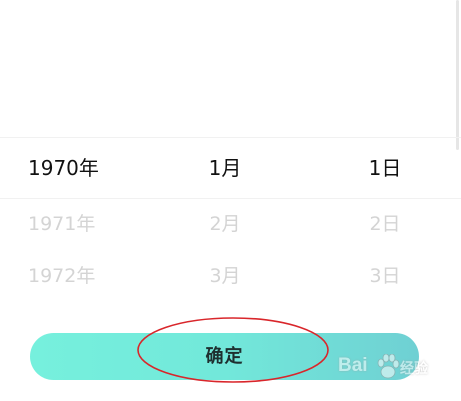 This screenshot has height=401, width=461. Describe the element at coordinates (83, 276) in the screenshot. I see `year-option: 1972年` at that location.